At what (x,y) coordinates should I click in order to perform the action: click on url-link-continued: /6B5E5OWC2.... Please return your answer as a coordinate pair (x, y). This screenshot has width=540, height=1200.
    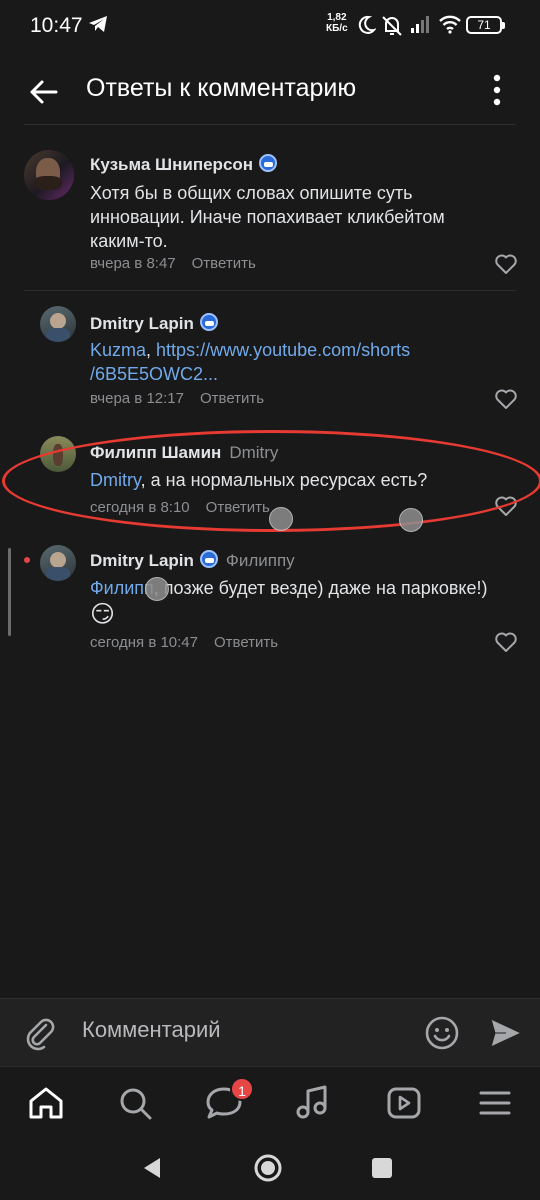
    Looking at the image, I should click on (154, 374).